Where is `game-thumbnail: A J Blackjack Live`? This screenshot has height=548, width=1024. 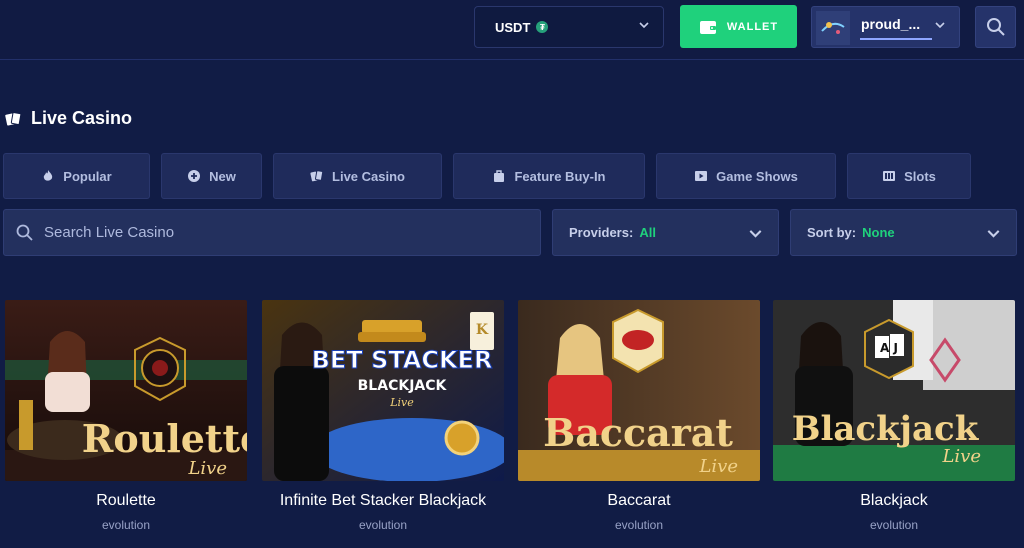 game-thumbnail: A J Blackjack Live is located at coordinates (894, 390).